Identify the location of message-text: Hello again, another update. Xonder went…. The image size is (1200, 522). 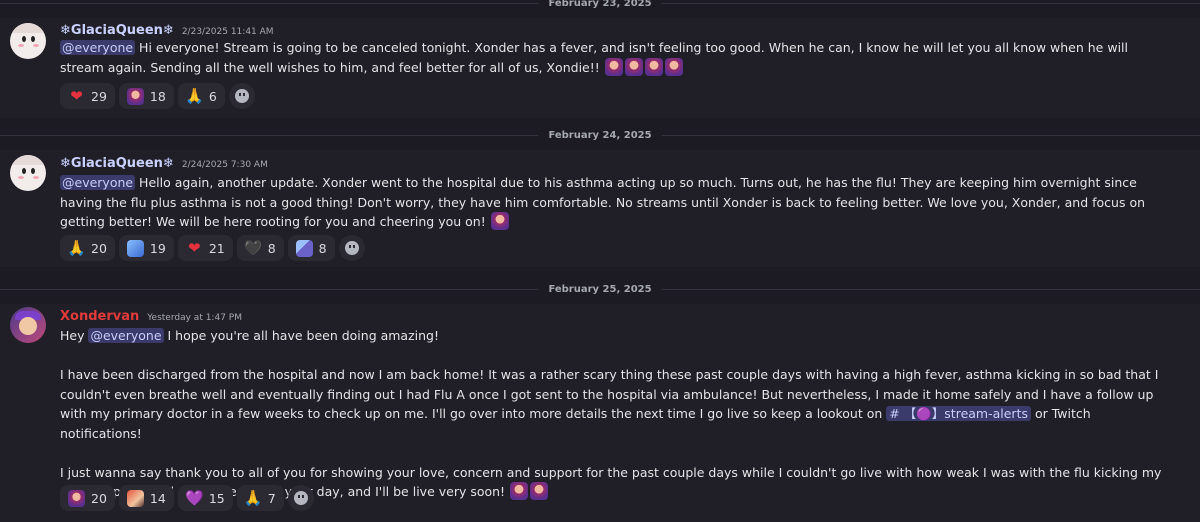
(603, 202).